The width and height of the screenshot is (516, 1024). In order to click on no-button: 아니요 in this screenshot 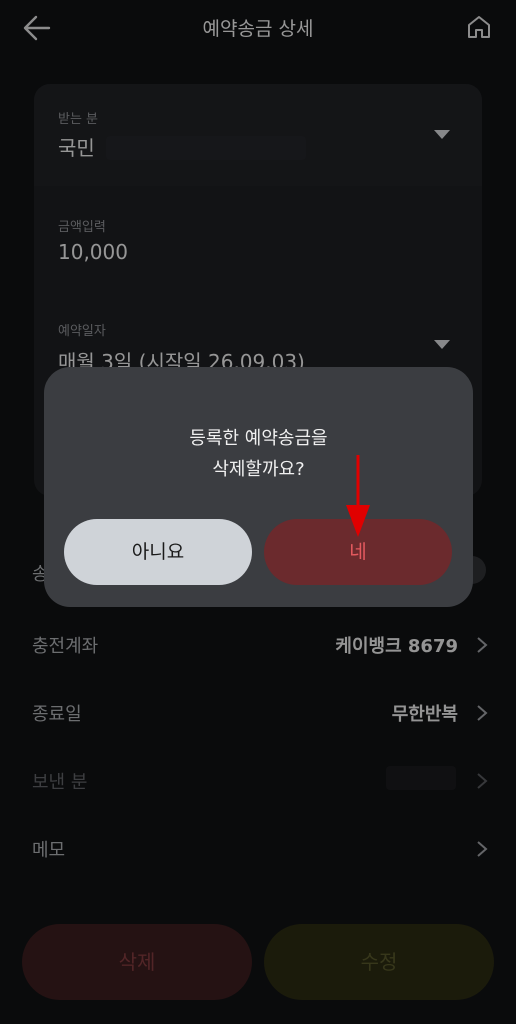, I will do `click(158, 552)`.